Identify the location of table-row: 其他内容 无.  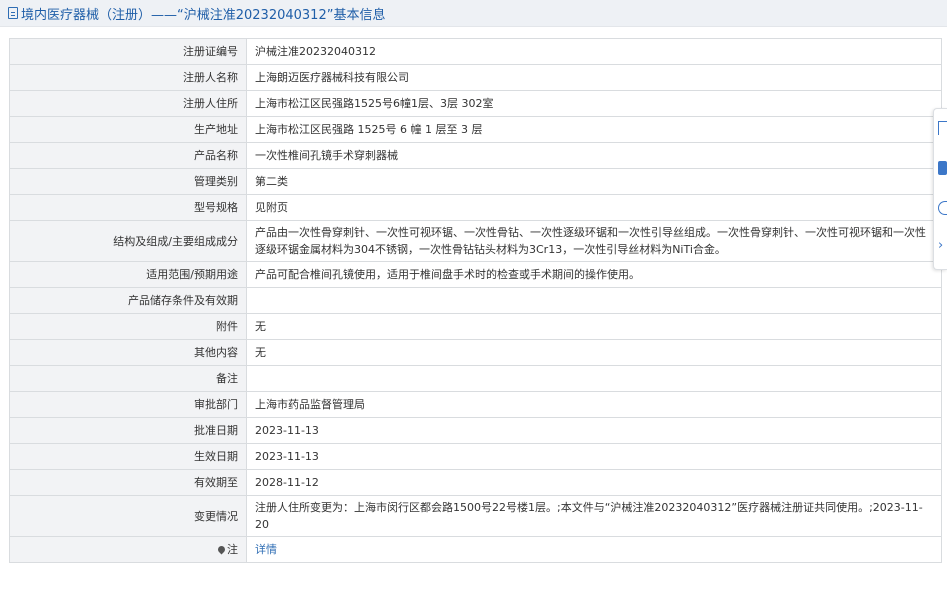
(475, 352).